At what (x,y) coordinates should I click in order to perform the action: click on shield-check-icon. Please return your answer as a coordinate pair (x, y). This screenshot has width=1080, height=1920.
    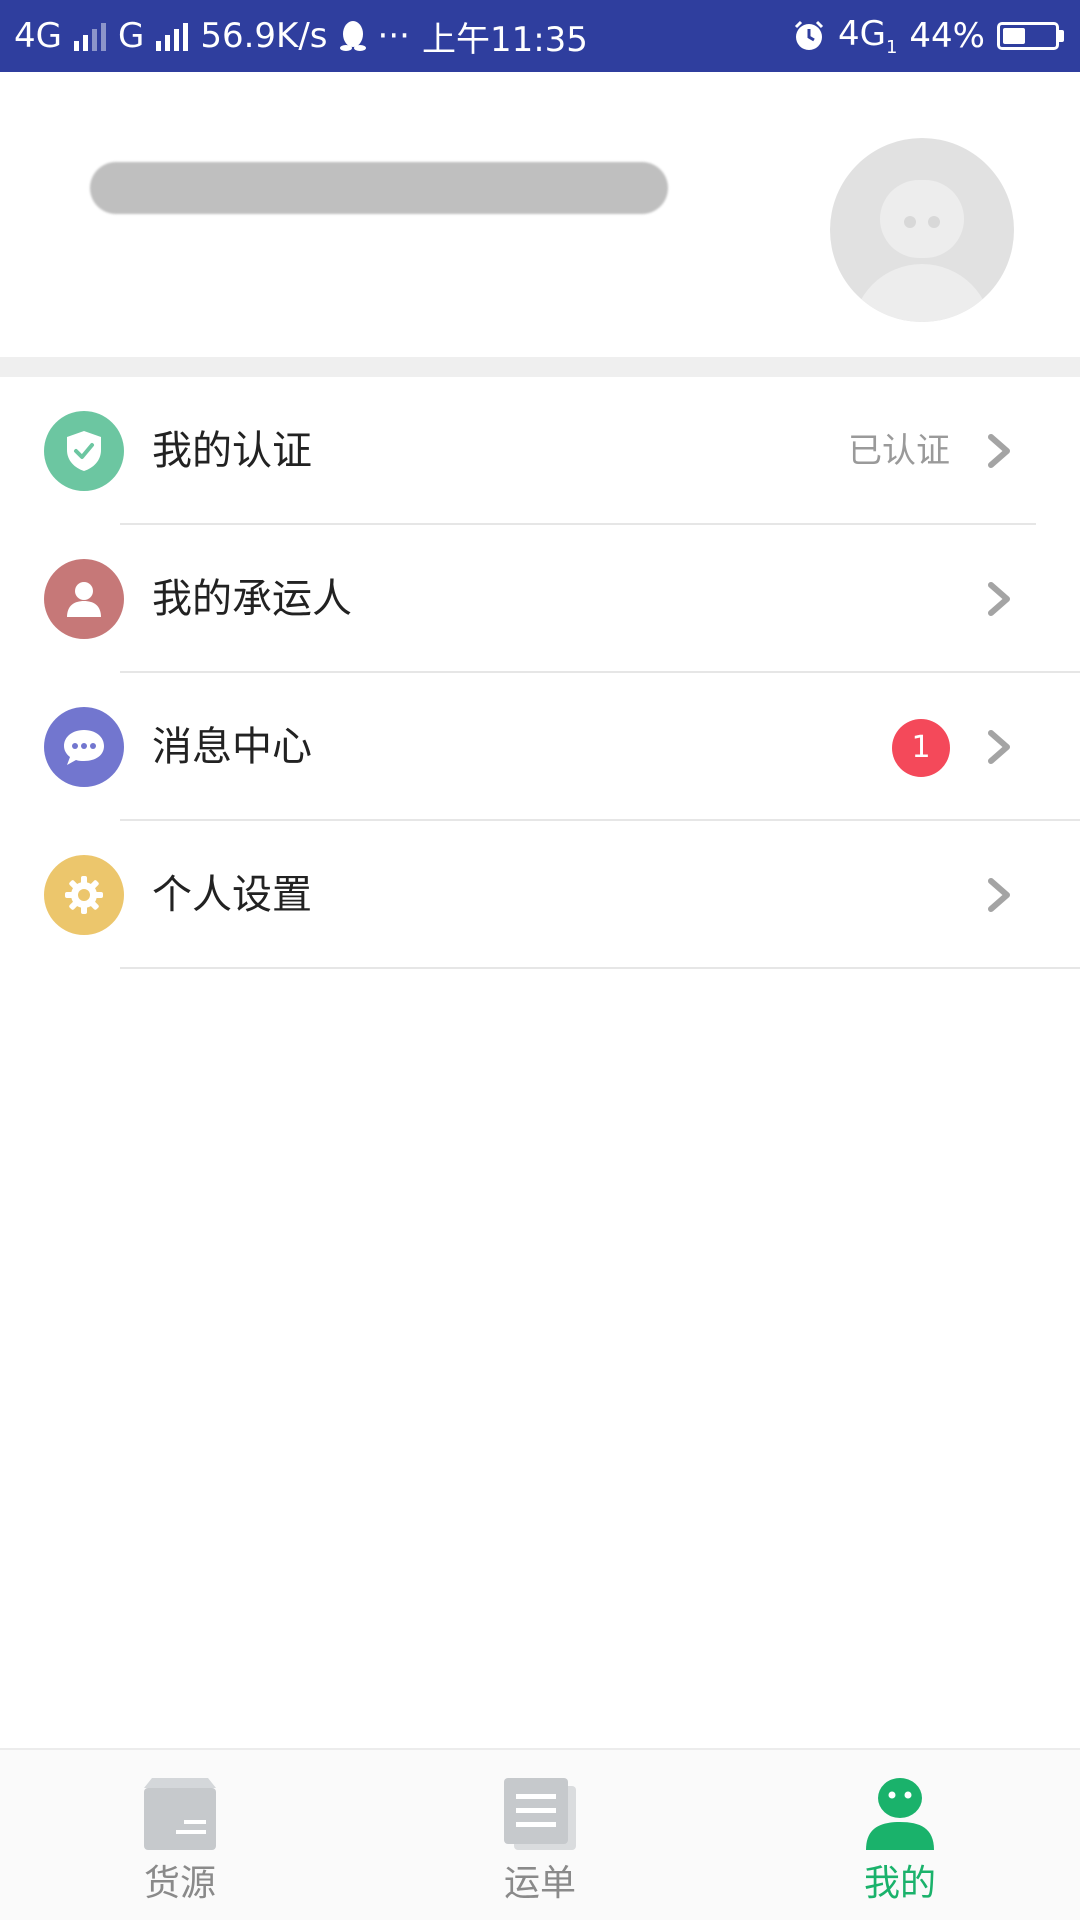
    Looking at the image, I should click on (84, 451).